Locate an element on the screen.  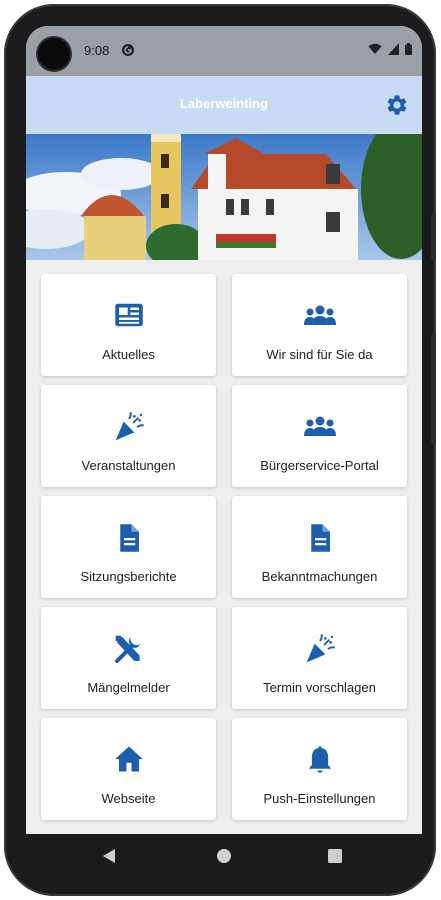
tile-label: Push-Einstellungen is located at coordinates (319, 798).